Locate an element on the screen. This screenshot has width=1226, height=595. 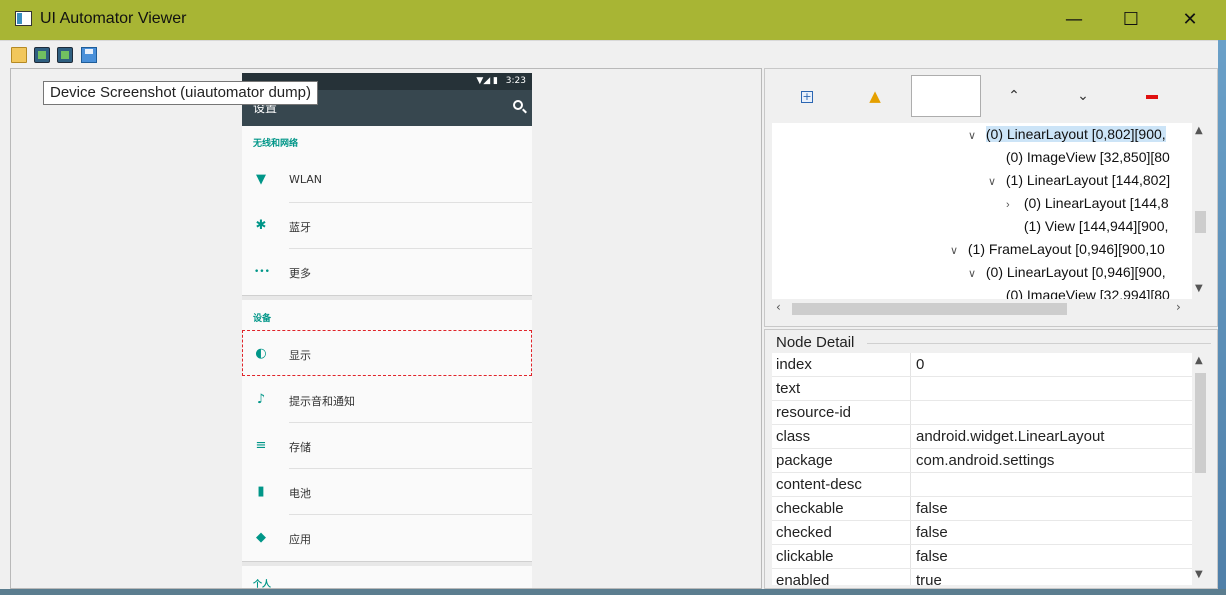
minimize-button: — is located at coordinates (1074, 20).